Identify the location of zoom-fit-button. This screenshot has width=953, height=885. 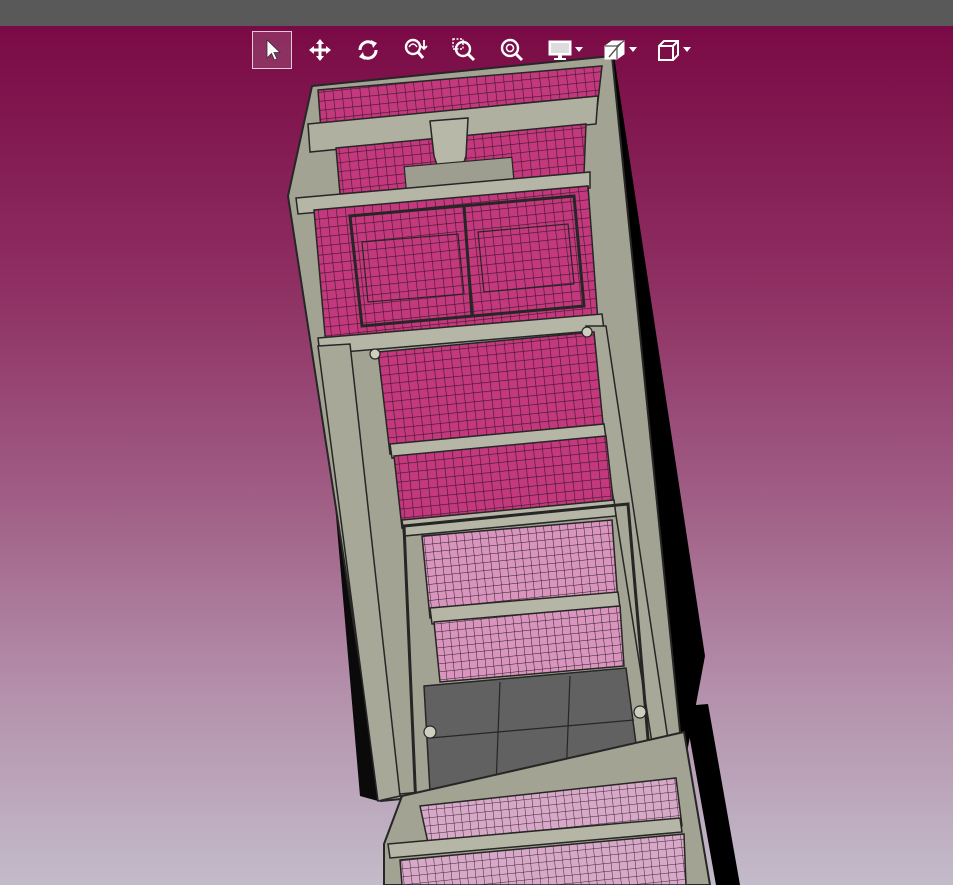
(512, 50).